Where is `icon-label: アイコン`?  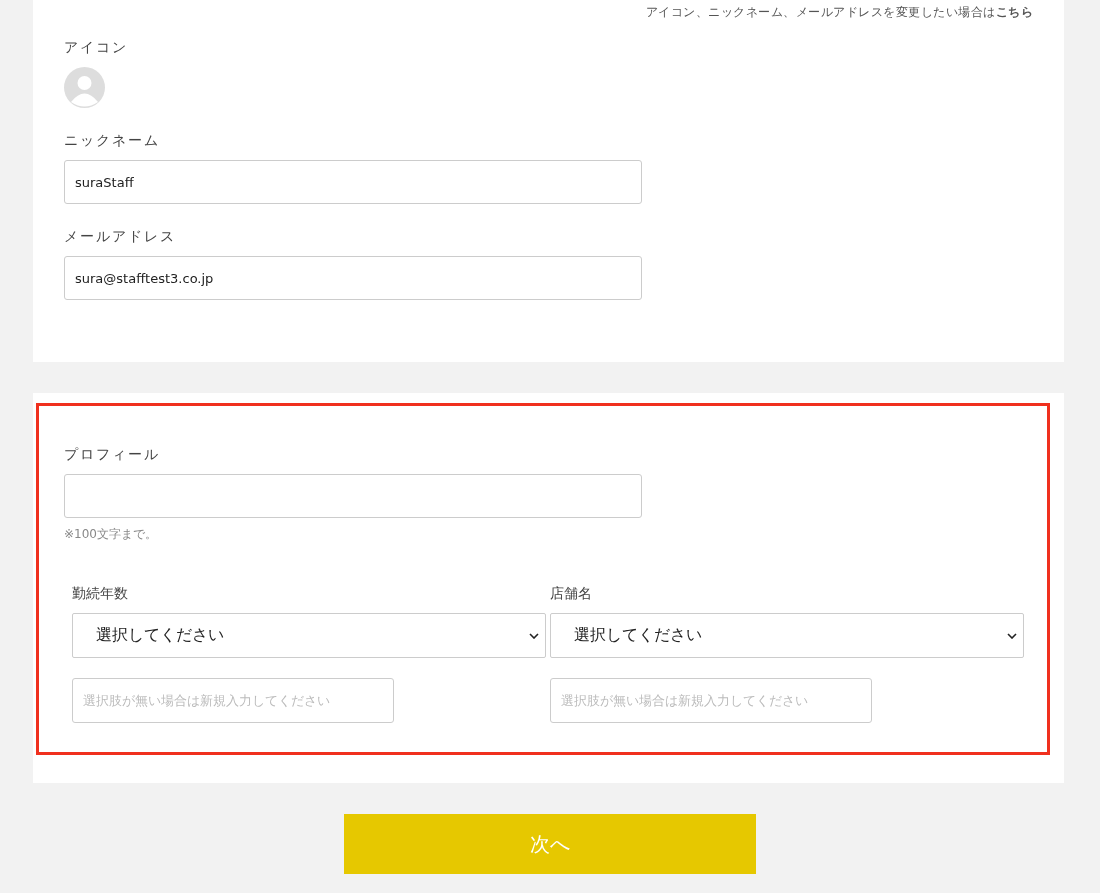
icon-label: アイコン is located at coordinates (96, 48).